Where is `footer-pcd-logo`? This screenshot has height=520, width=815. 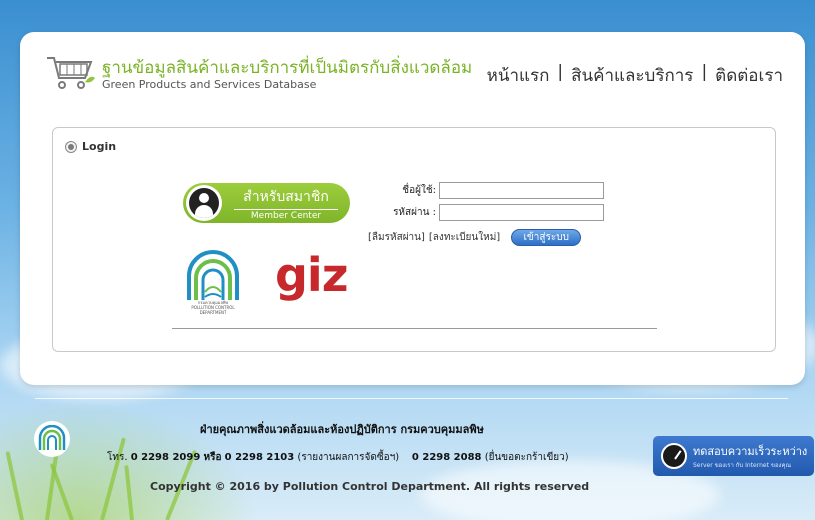 footer-pcd-logo is located at coordinates (52, 439).